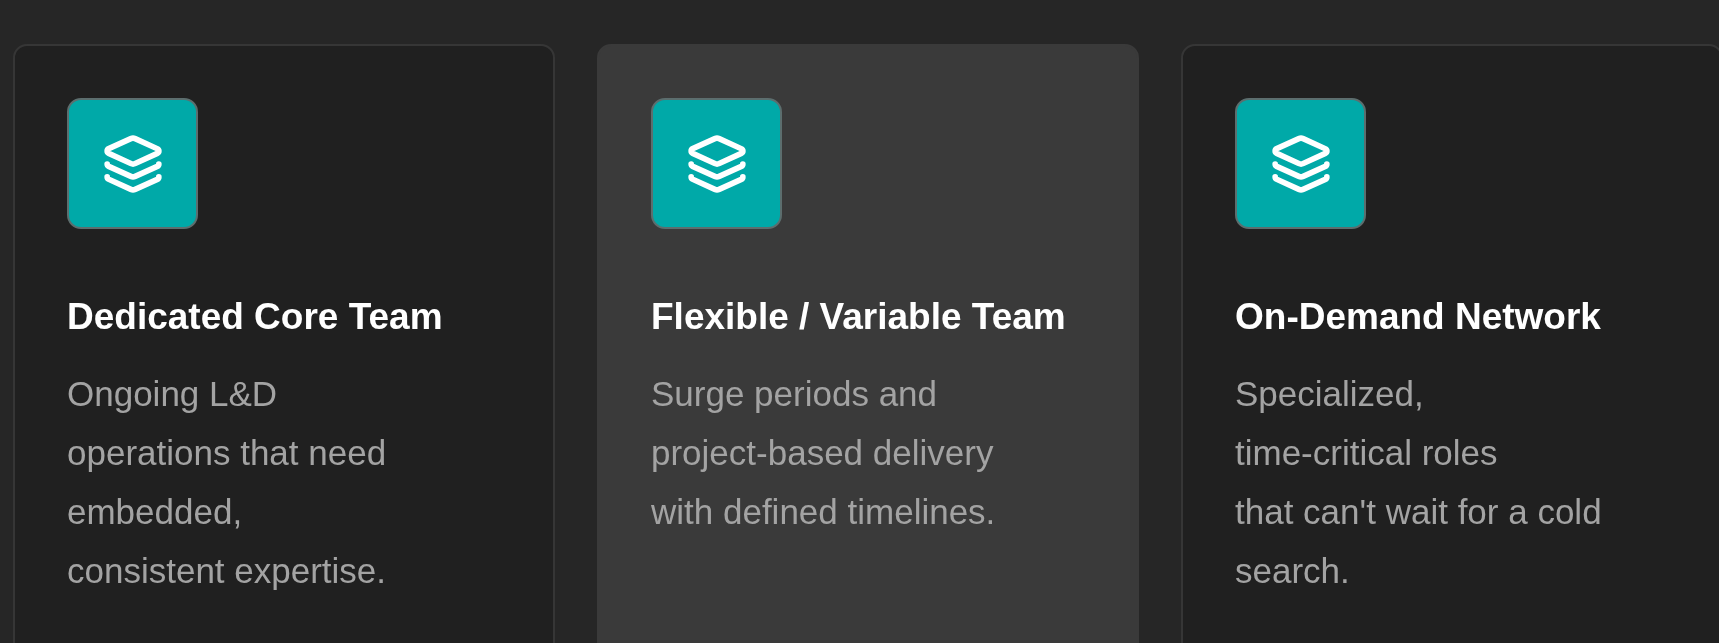 The height and width of the screenshot is (643, 1719). Describe the element at coordinates (858, 317) in the screenshot. I see `card-title: Flexible / Variable Team` at that location.